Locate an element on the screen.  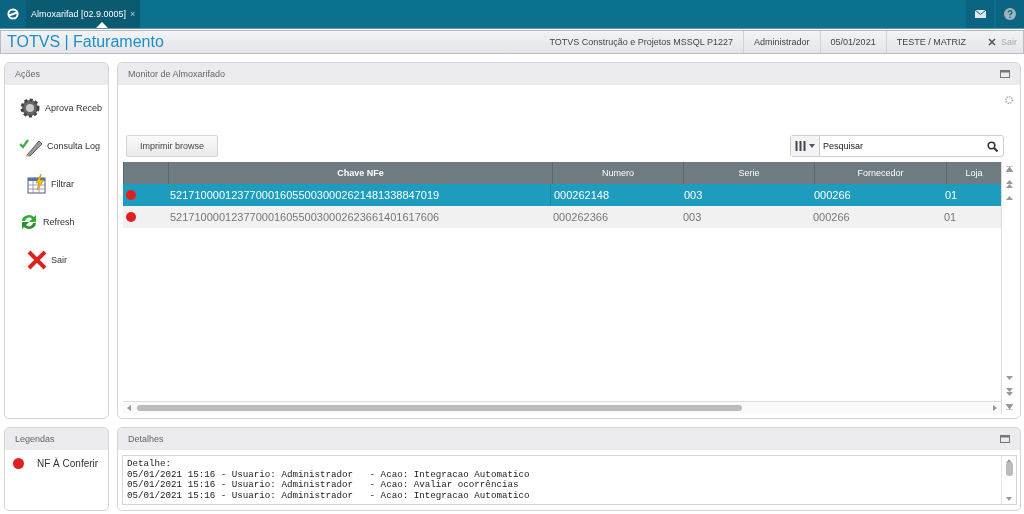
log-line: Detalhe: is located at coordinates (150, 464).